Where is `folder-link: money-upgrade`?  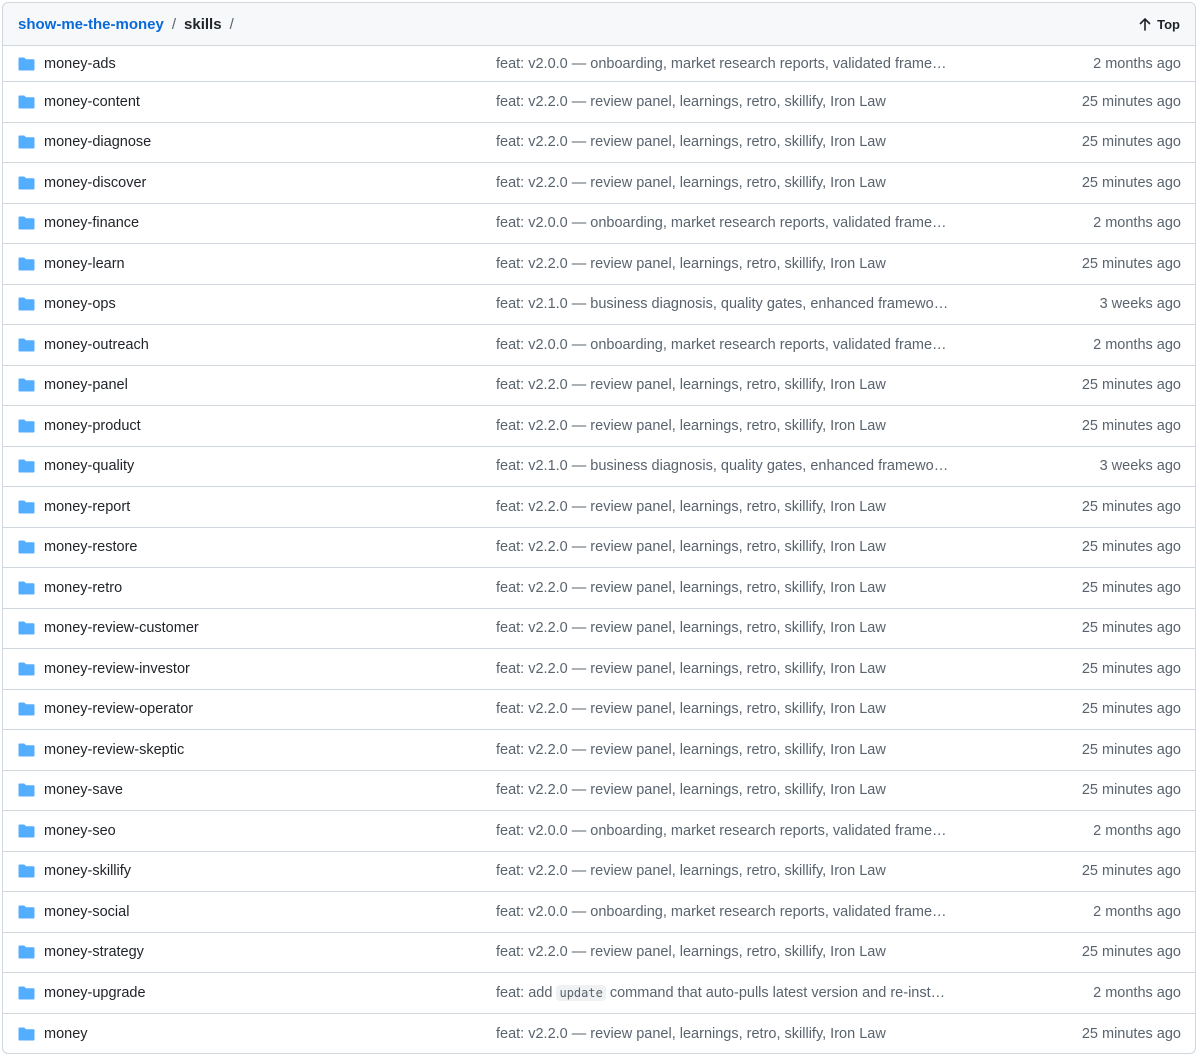
folder-link: money-upgrade is located at coordinates (95, 993).